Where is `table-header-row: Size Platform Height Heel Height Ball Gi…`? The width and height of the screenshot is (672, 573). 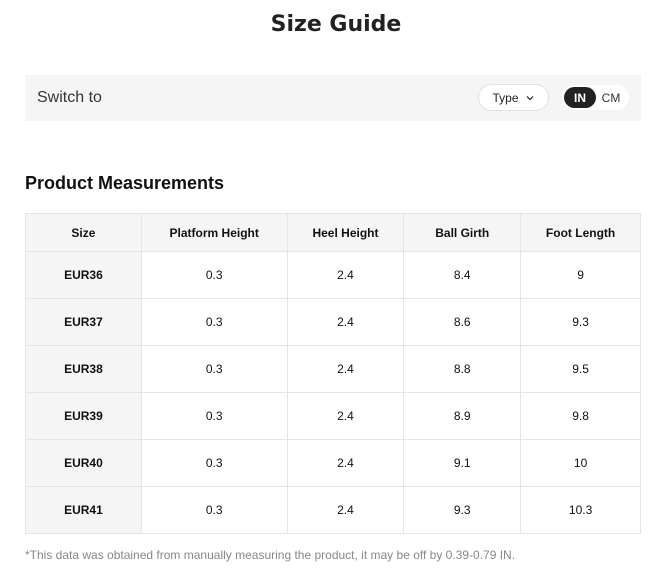 table-header-row: Size Platform Height Heel Height Ball Gi… is located at coordinates (333, 232).